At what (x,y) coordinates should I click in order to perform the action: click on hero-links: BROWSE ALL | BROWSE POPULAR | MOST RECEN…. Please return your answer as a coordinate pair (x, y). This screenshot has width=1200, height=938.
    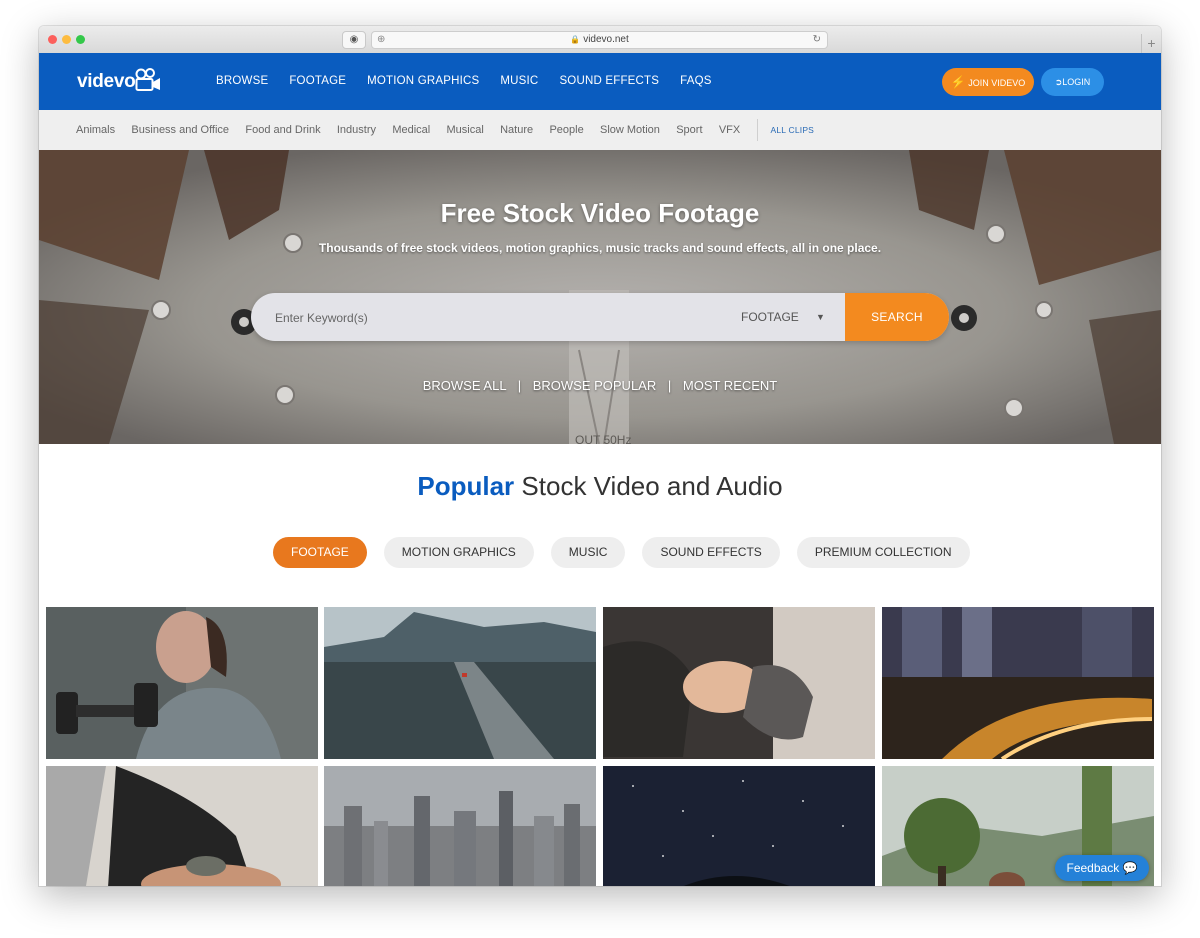
    Looking at the image, I should click on (600, 385).